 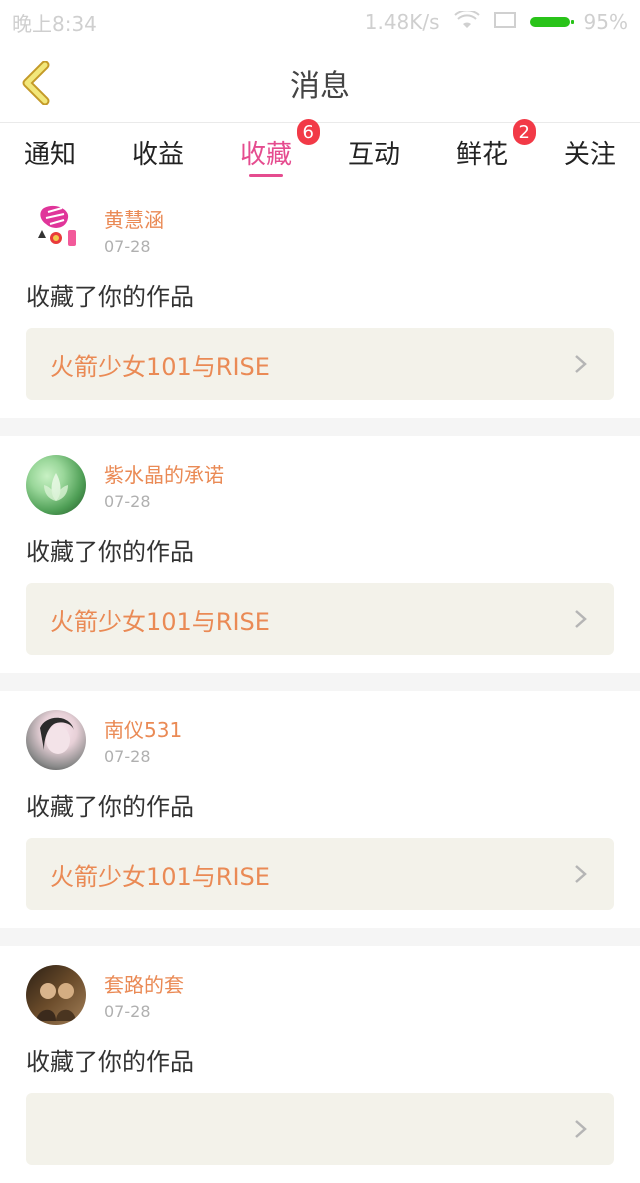 I want to click on tab-flowers: 鲜花 2, so click(x=495, y=150).